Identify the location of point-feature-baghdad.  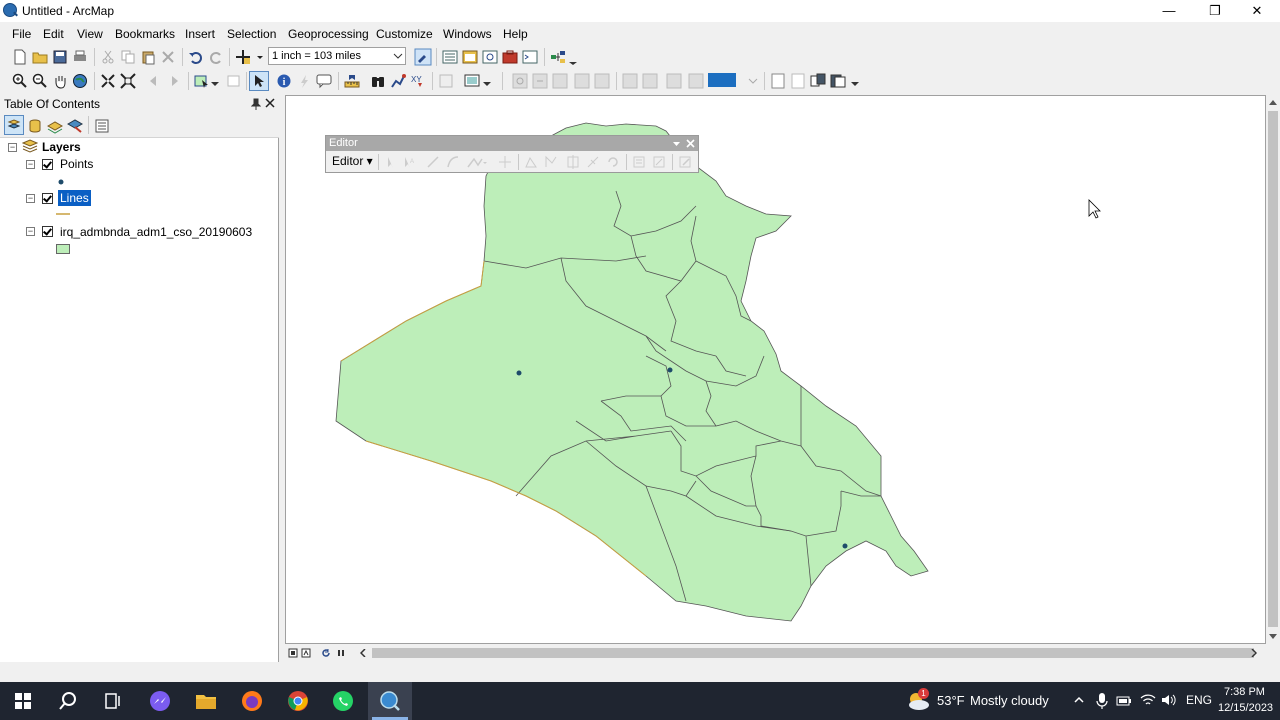
(670, 370).